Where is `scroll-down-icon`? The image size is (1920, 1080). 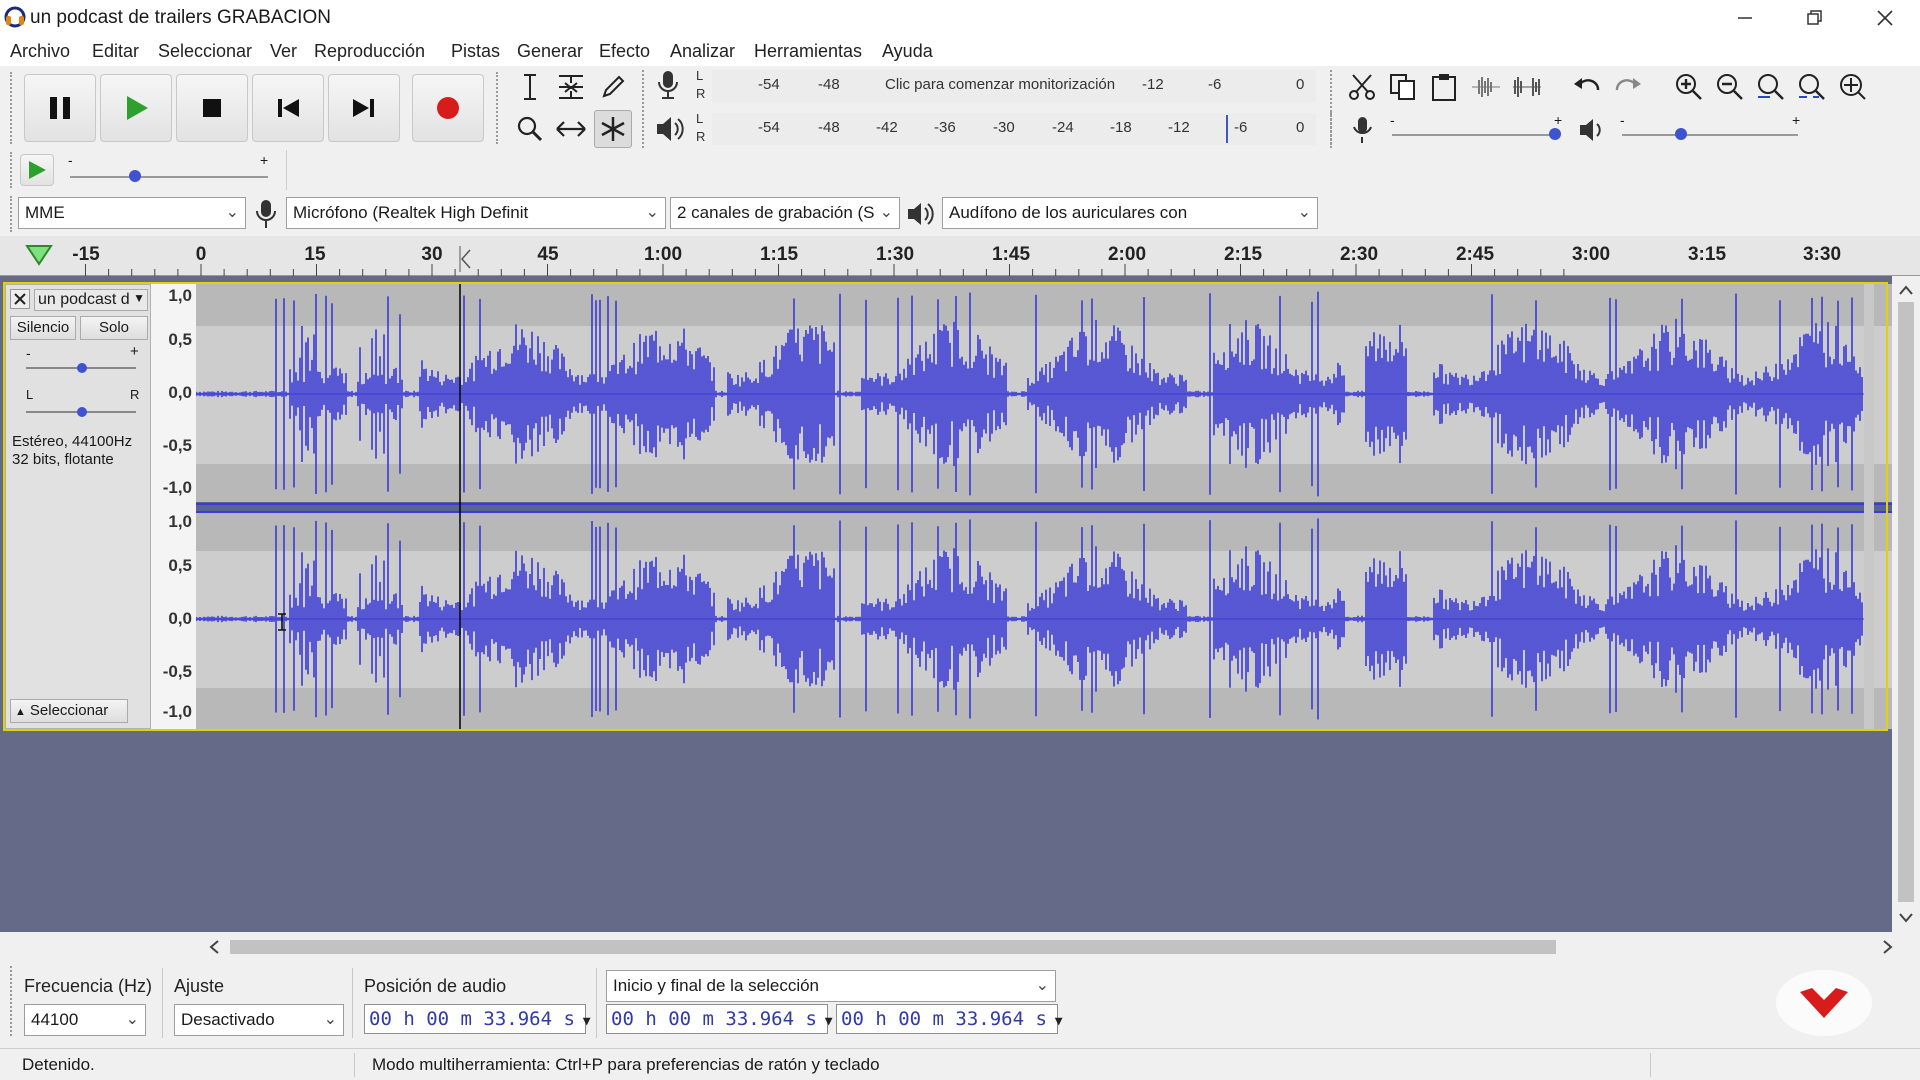 scroll-down-icon is located at coordinates (1906, 918).